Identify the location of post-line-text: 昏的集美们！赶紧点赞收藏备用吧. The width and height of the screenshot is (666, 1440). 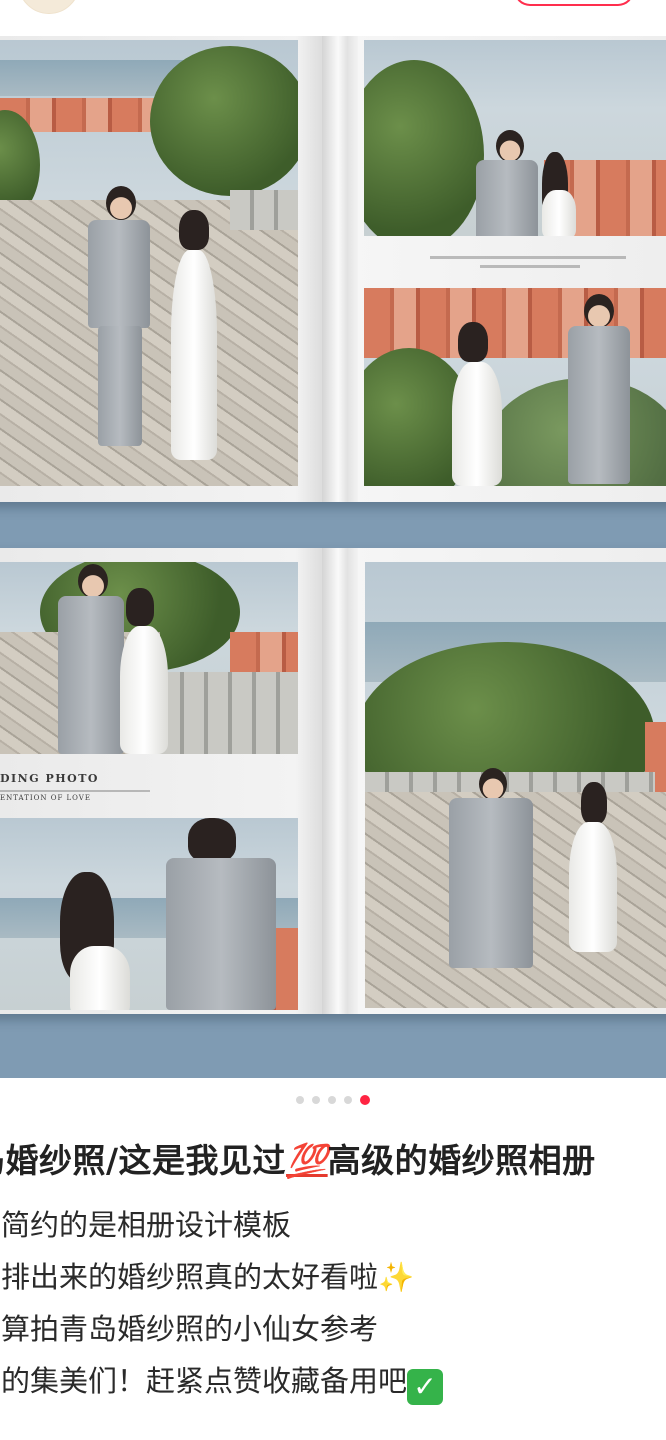
(204, 1381).